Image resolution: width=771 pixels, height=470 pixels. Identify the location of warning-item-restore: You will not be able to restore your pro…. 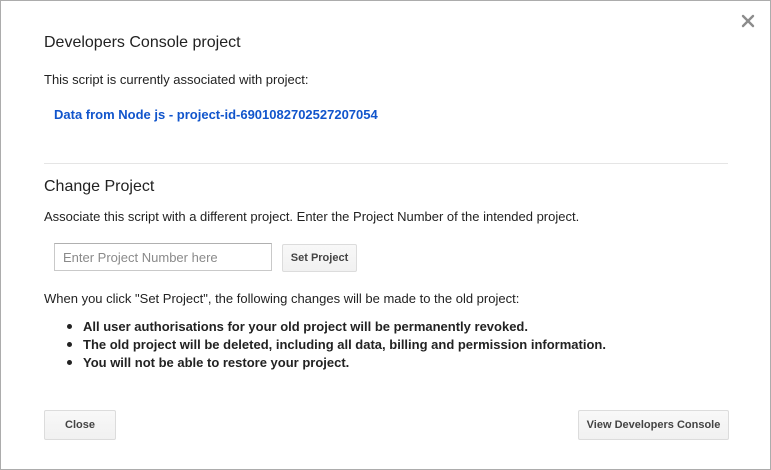
(336, 362).